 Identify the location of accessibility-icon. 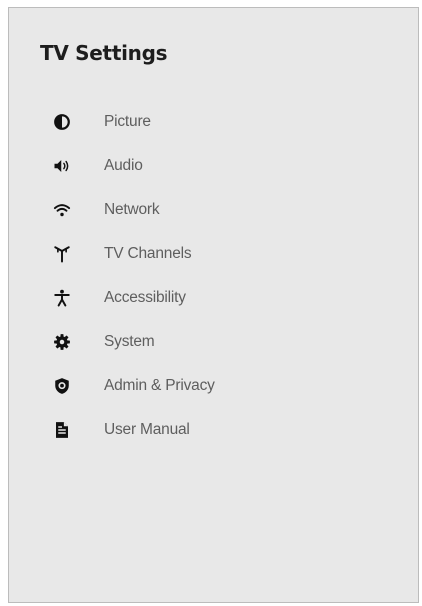
(62, 298).